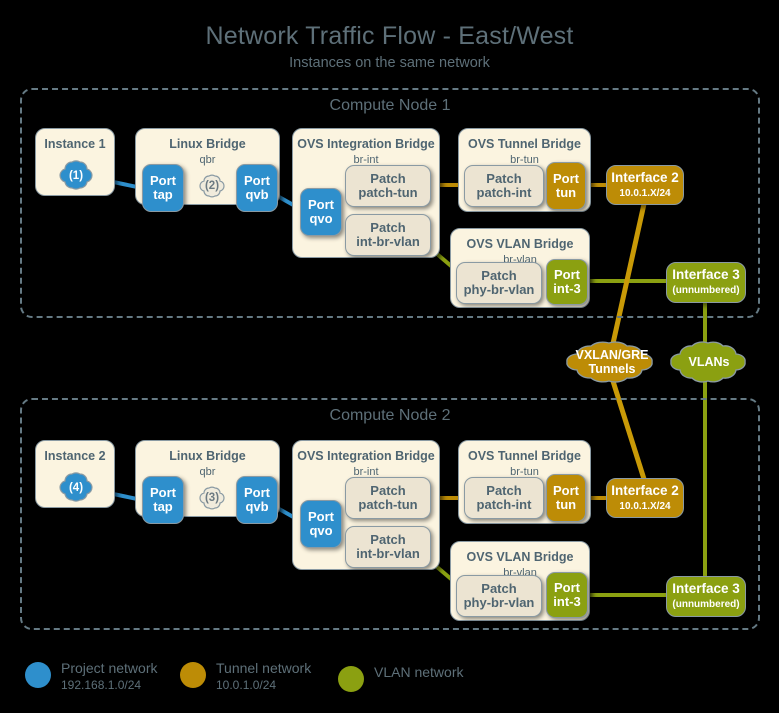  I want to click on patch-patch-int-1: Patch patch-int, so click(504, 186).